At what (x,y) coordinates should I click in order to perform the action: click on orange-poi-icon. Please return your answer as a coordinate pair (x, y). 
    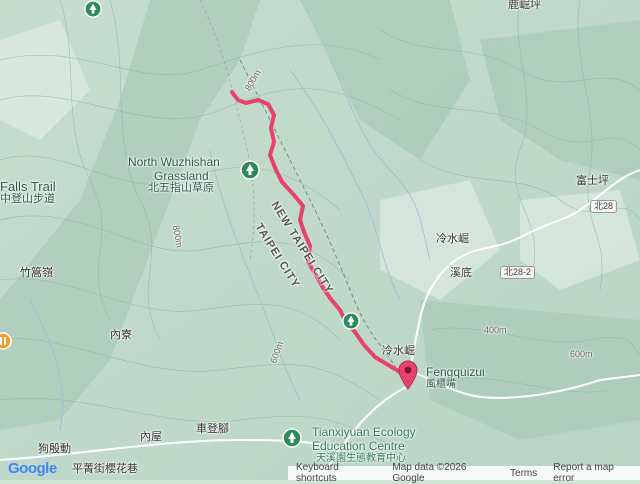
    Looking at the image, I should click on (6, 341).